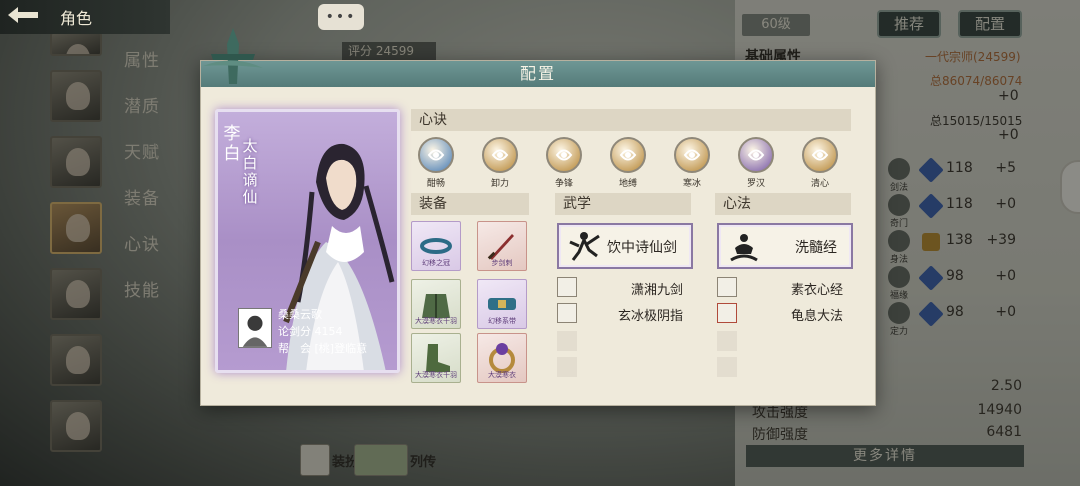 Image resolution: width=1080 pixels, height=486 pixels. What do you see at coordinates (436, 246) in the screenshot?
I see `equipment-slot: 幻移之冠` at bounding box center [436, 246].